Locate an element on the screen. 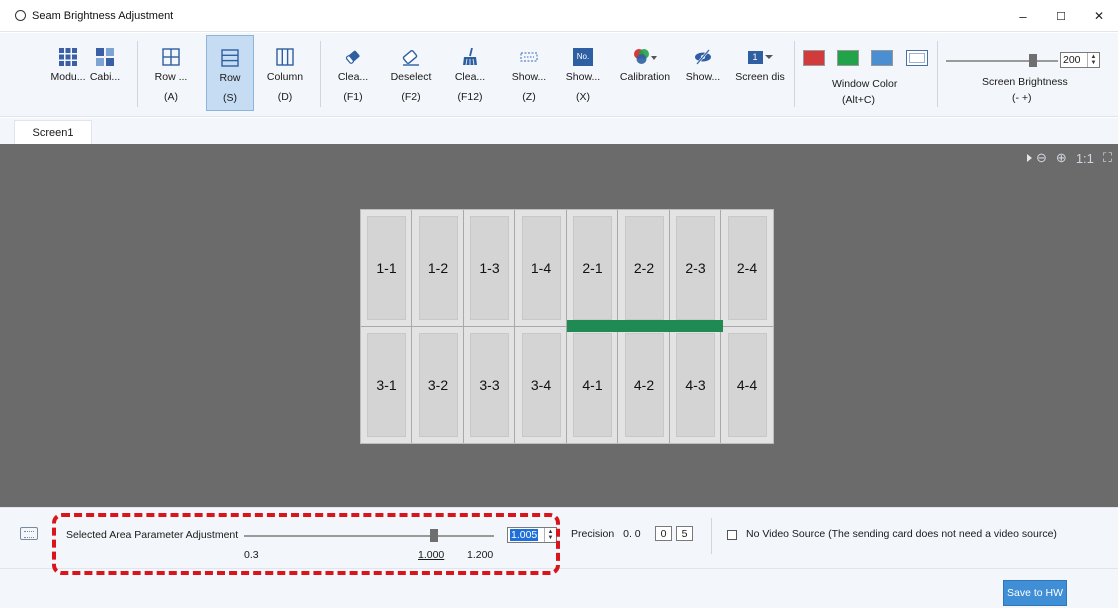 Image resolution: width=1118 pixels, height=608 pixels. tool-label: Screen dis is located at coordinates (760, 77).